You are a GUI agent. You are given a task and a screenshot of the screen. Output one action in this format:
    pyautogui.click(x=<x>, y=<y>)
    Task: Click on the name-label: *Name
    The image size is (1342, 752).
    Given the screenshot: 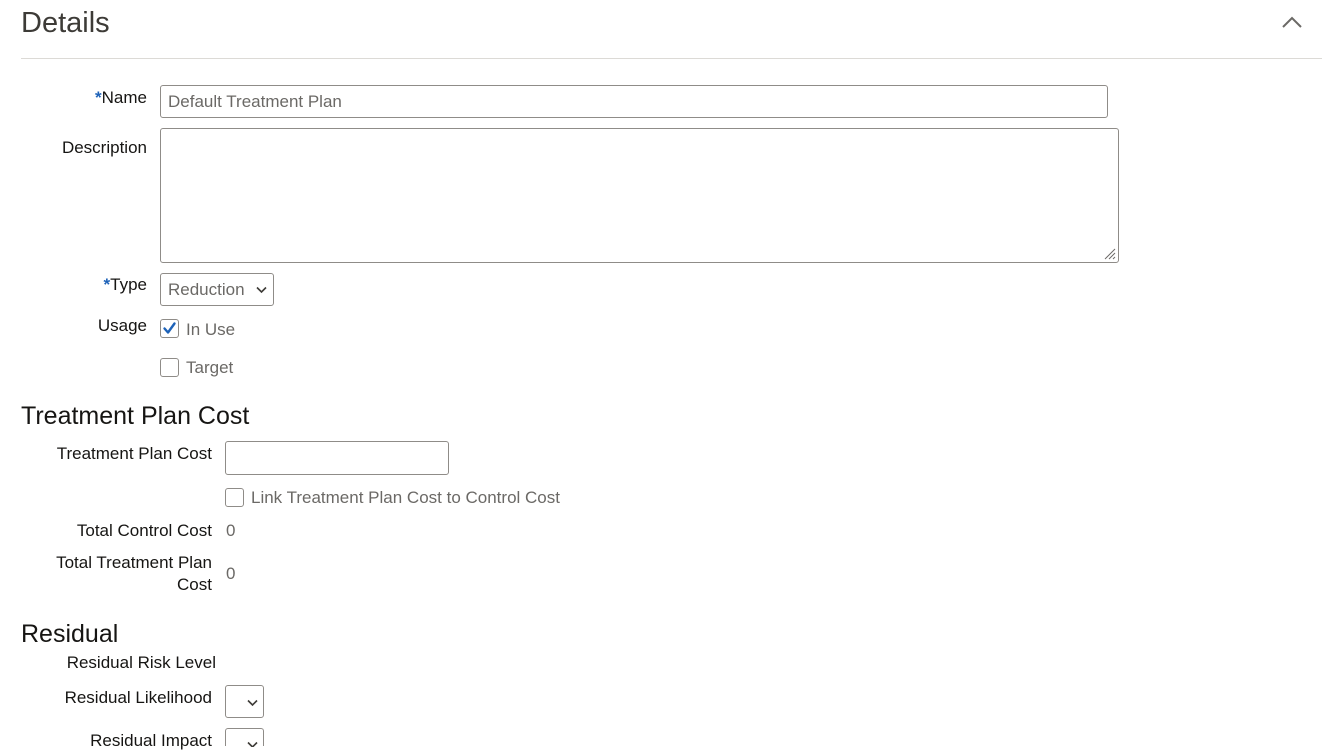 What is the action you would take?
    pyautogui.click(x=121, y=97)
    